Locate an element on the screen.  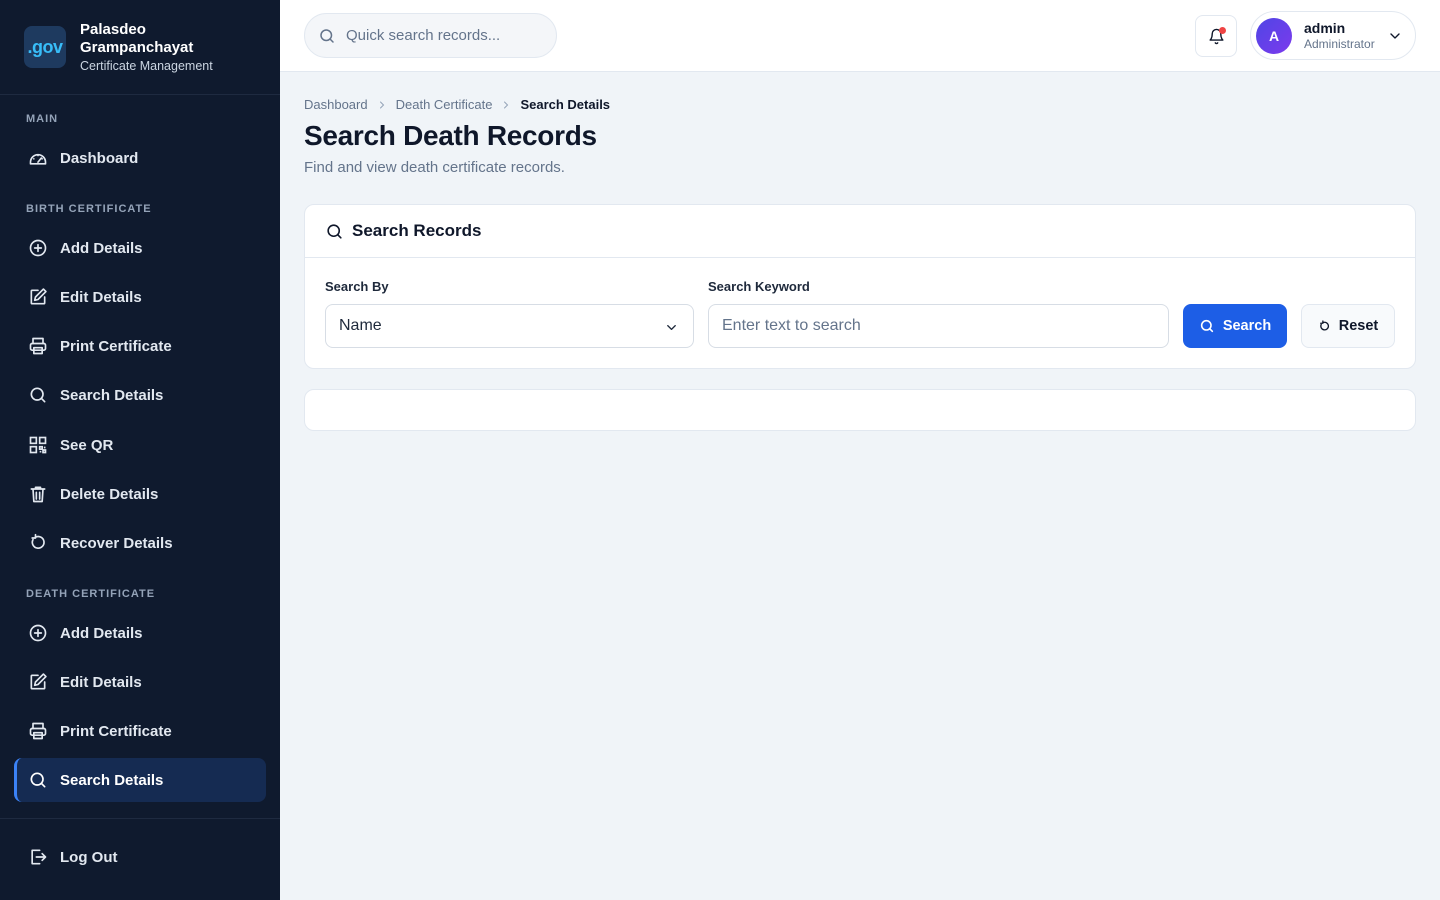
sidebar-item-death-search: Search Details is located at coordinates (140, 780).